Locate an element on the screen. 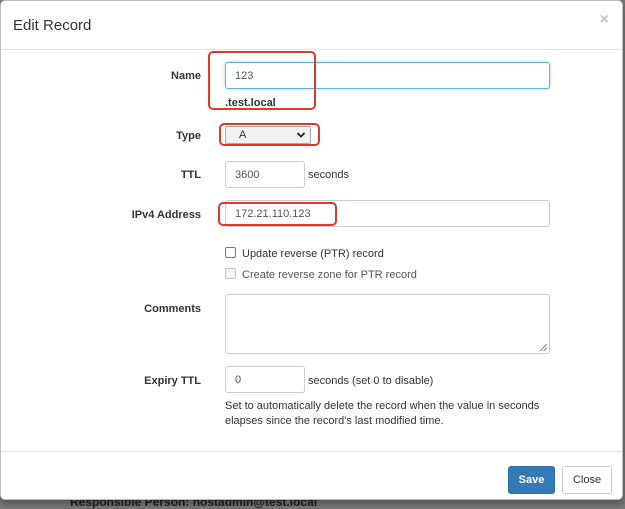 The height and width of the screenshot is (509, 625). update-ptr-option: Update reverse (PTR) record is located at coordinates (304, 254).